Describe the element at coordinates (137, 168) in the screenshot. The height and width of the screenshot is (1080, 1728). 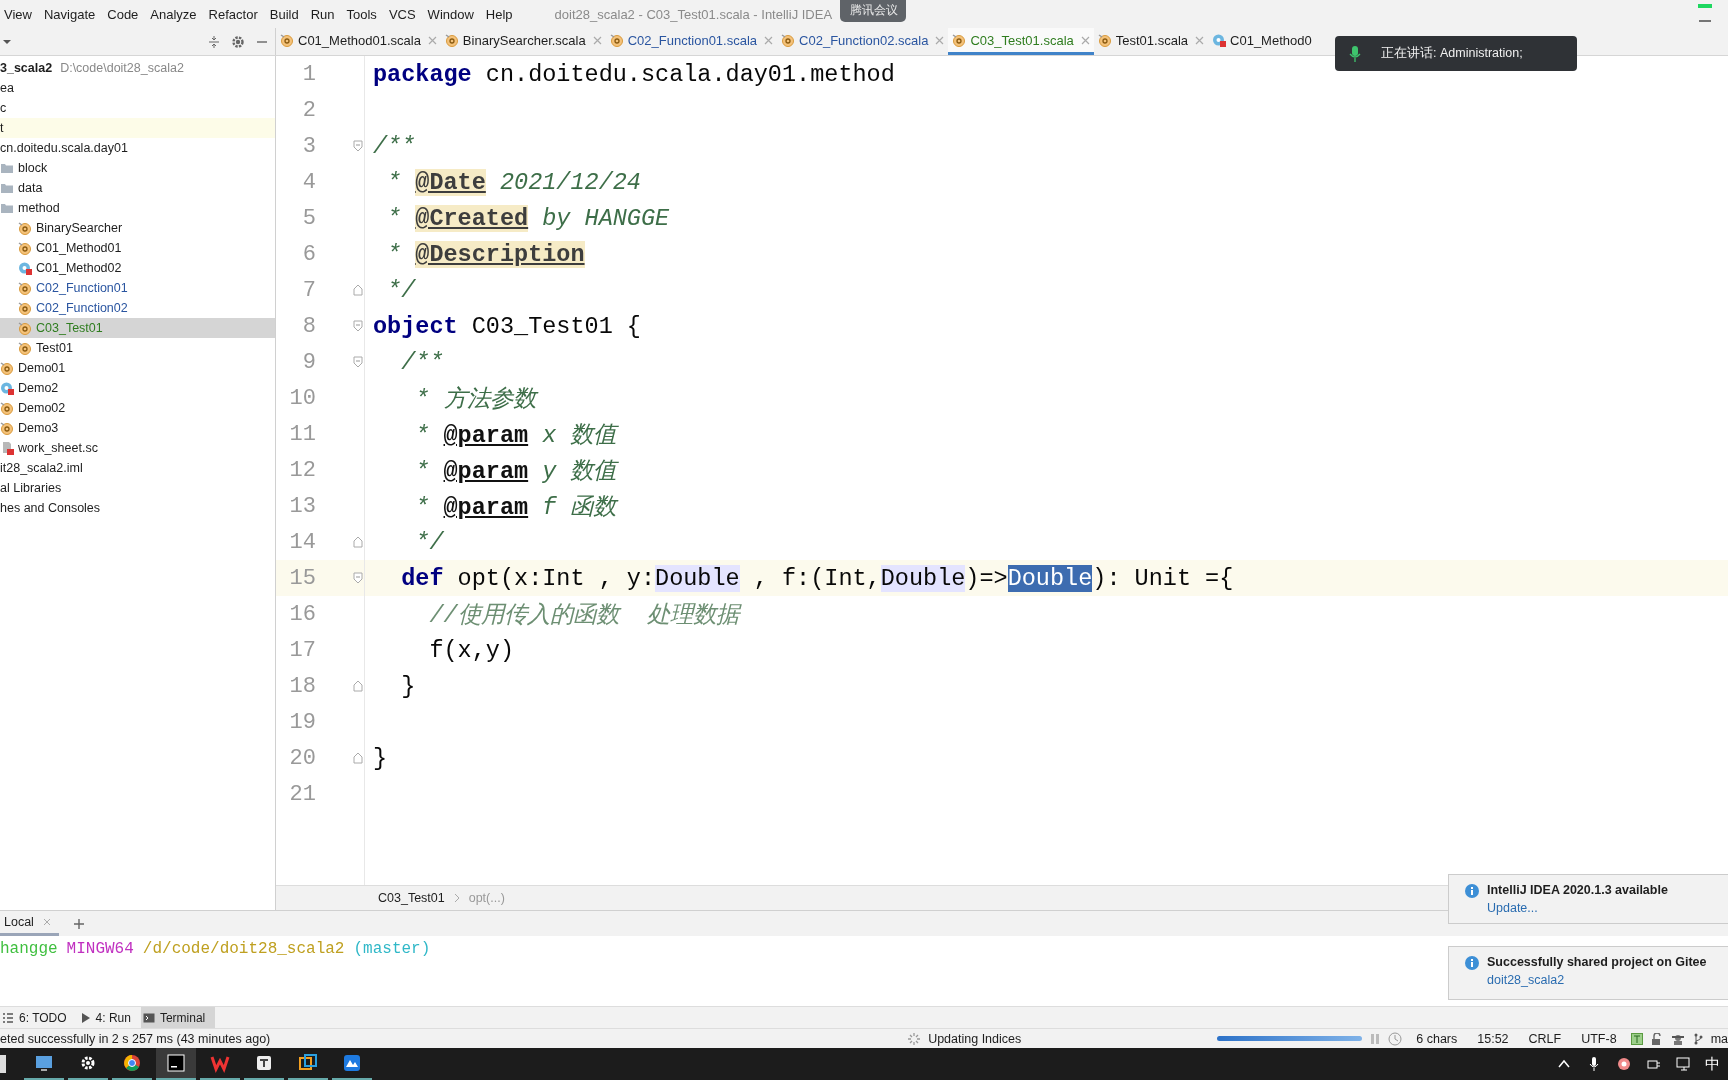
I see `tree-item: block` at that location.